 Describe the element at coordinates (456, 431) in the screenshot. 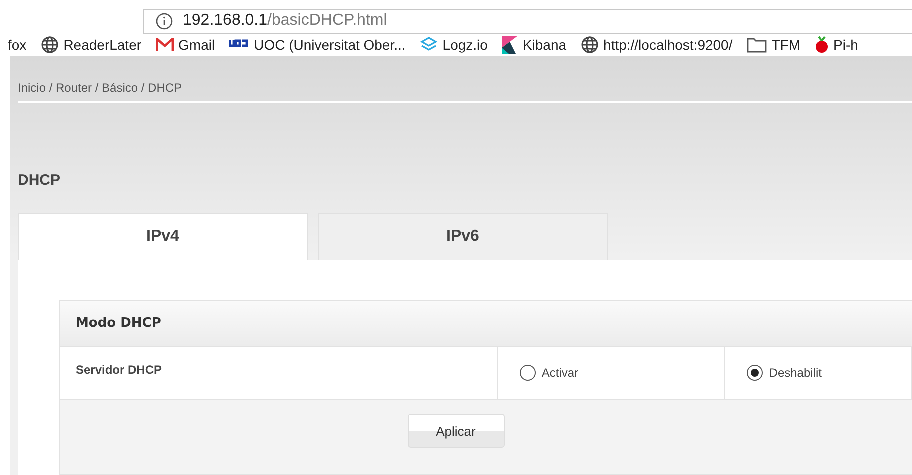

I see `apply-button: Aplicar` at that location.